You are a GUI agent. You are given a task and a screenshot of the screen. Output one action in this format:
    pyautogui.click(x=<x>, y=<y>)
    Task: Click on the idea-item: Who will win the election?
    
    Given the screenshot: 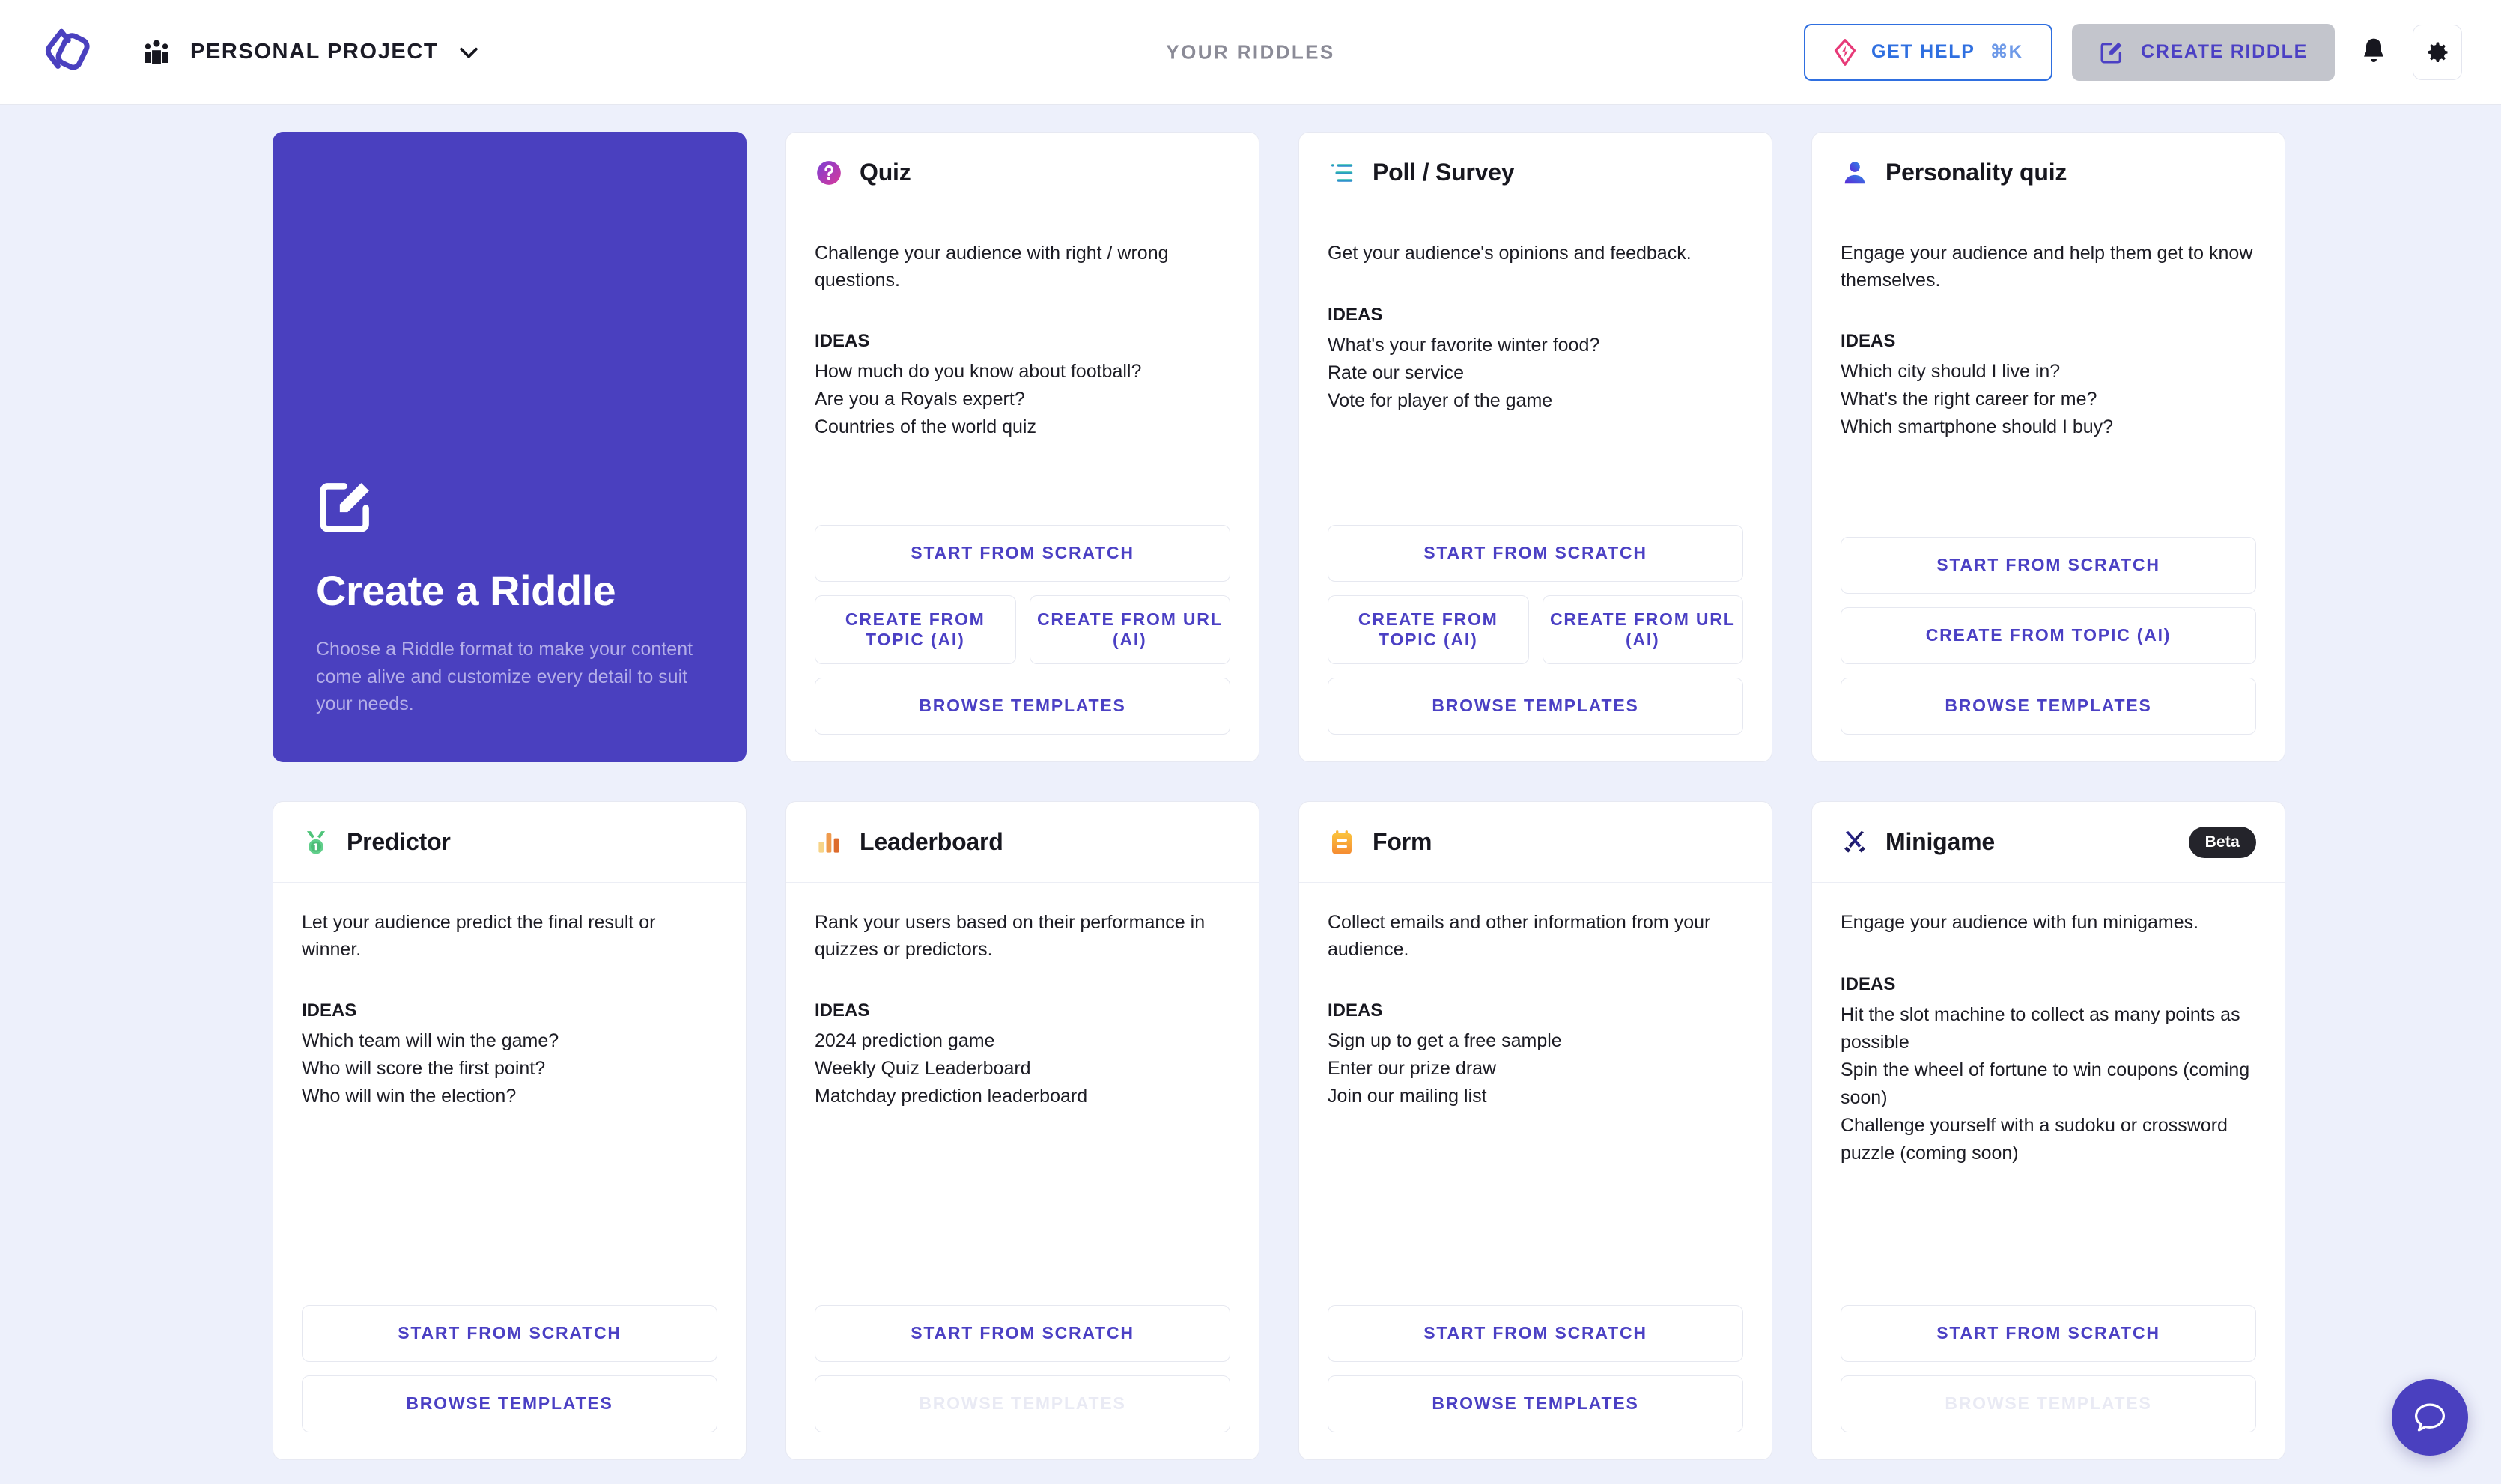 What is the action you would take?
    pyautogui.click(x=409, y=1096)
    